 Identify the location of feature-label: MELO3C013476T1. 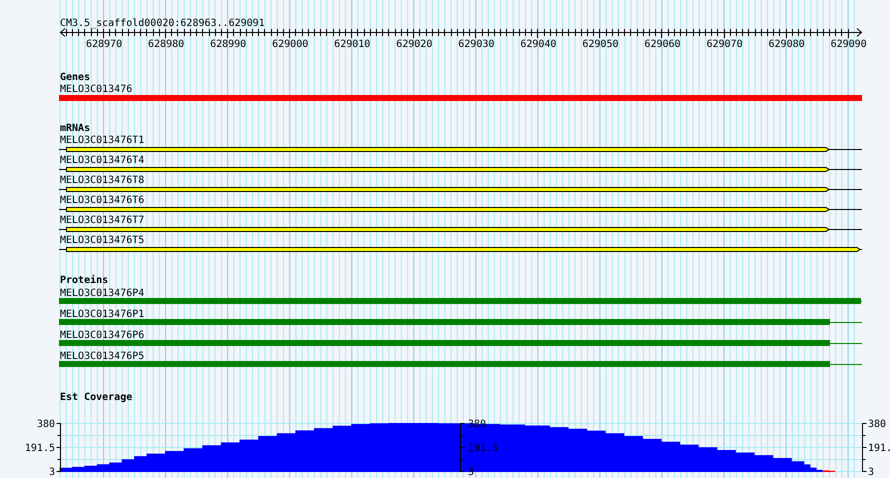
(102, 140).